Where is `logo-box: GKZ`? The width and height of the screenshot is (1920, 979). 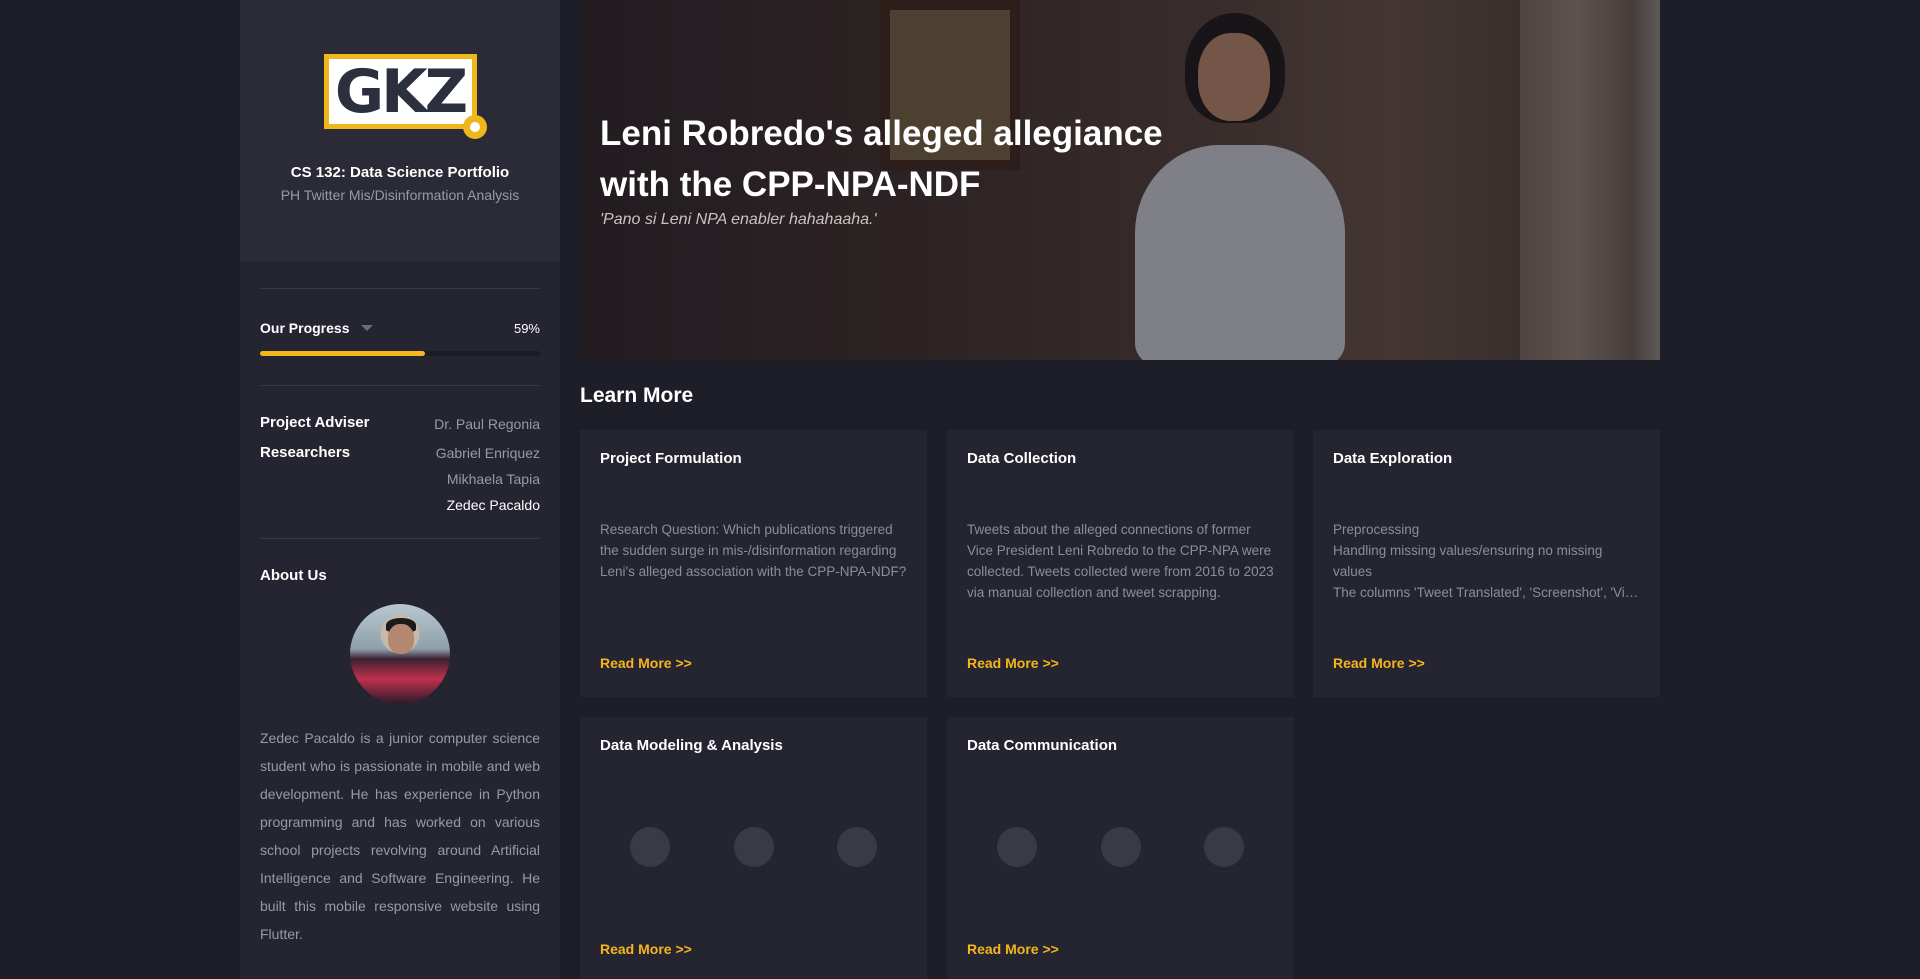 logo-box: GKZ is located at coordinates (400, 91).